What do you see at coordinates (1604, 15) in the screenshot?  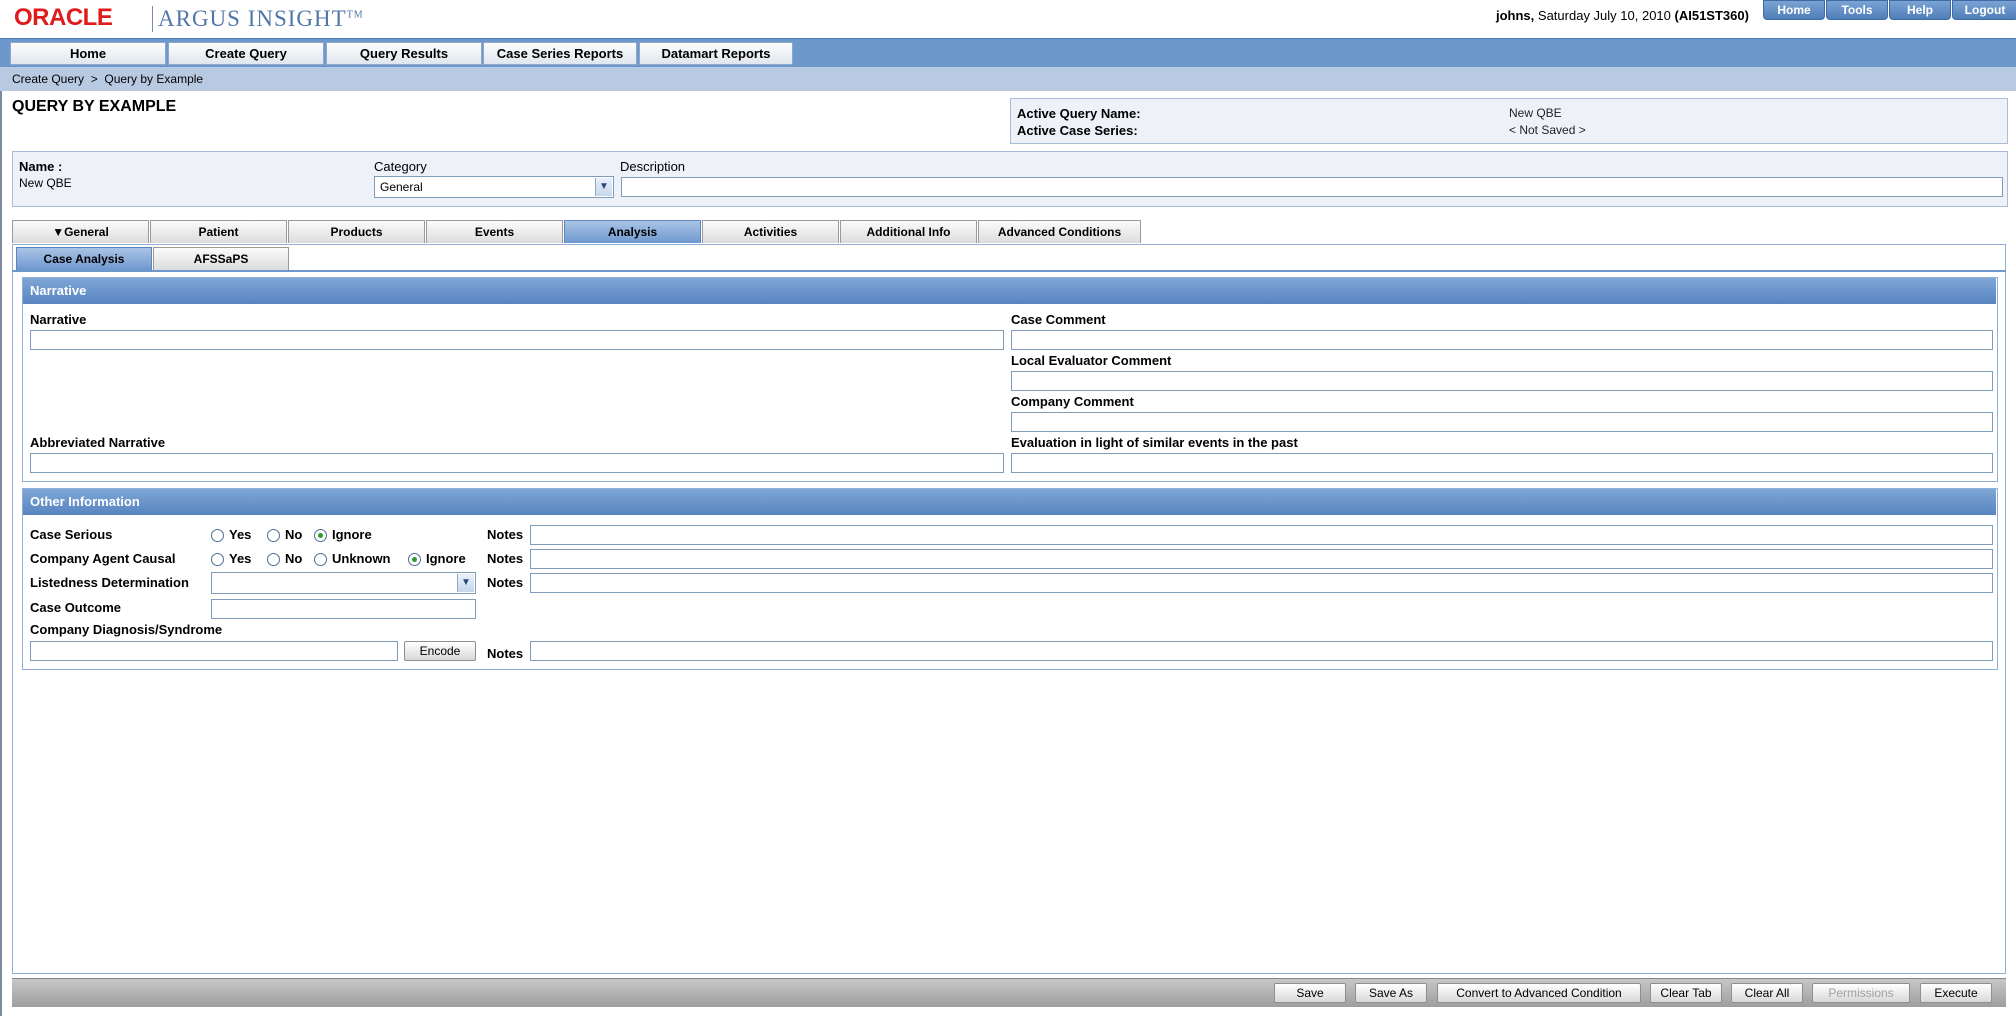 I see `current-date: Saturday July 10, 2010` at bounding box center [1604, 15].